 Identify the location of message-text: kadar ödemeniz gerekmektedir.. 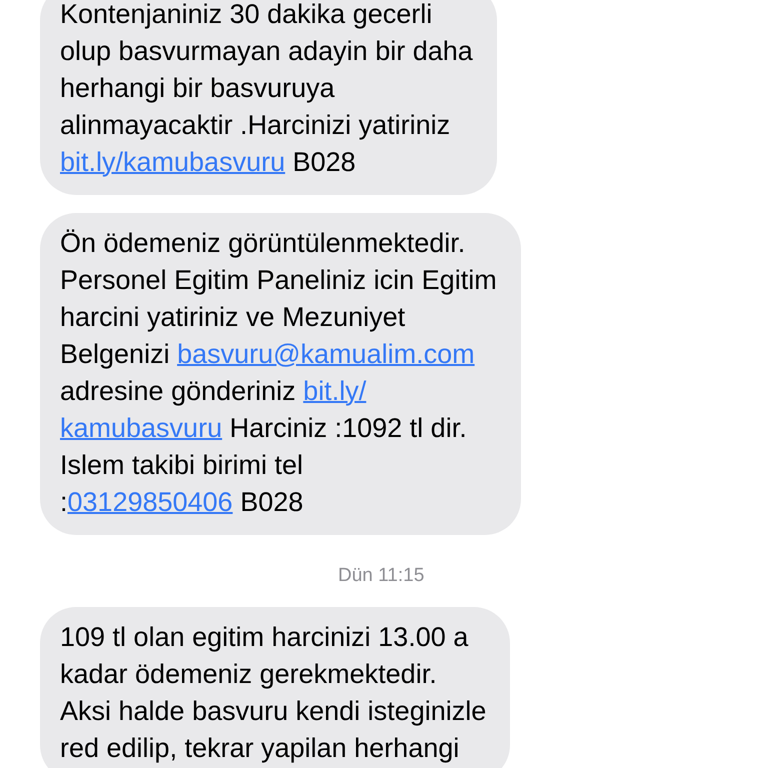
(248, 674).